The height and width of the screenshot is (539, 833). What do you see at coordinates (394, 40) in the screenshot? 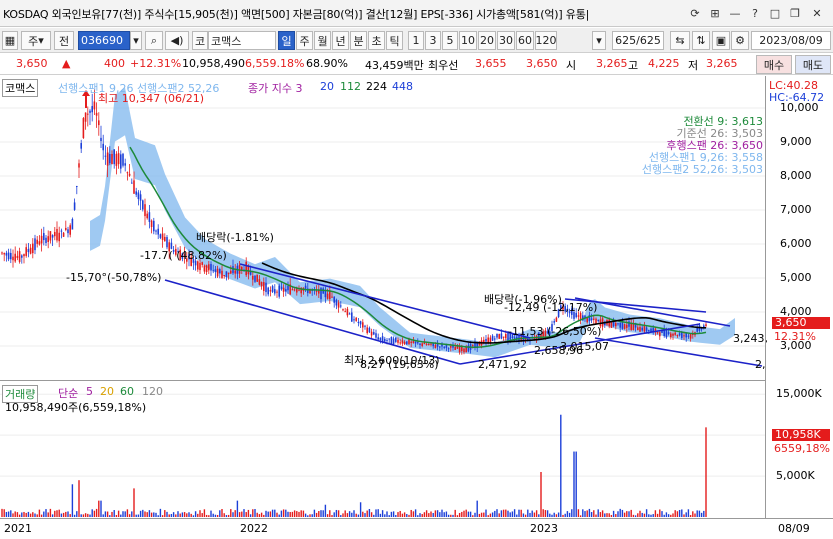
I see `period-6: 틱` at bounding box center [394, 40].